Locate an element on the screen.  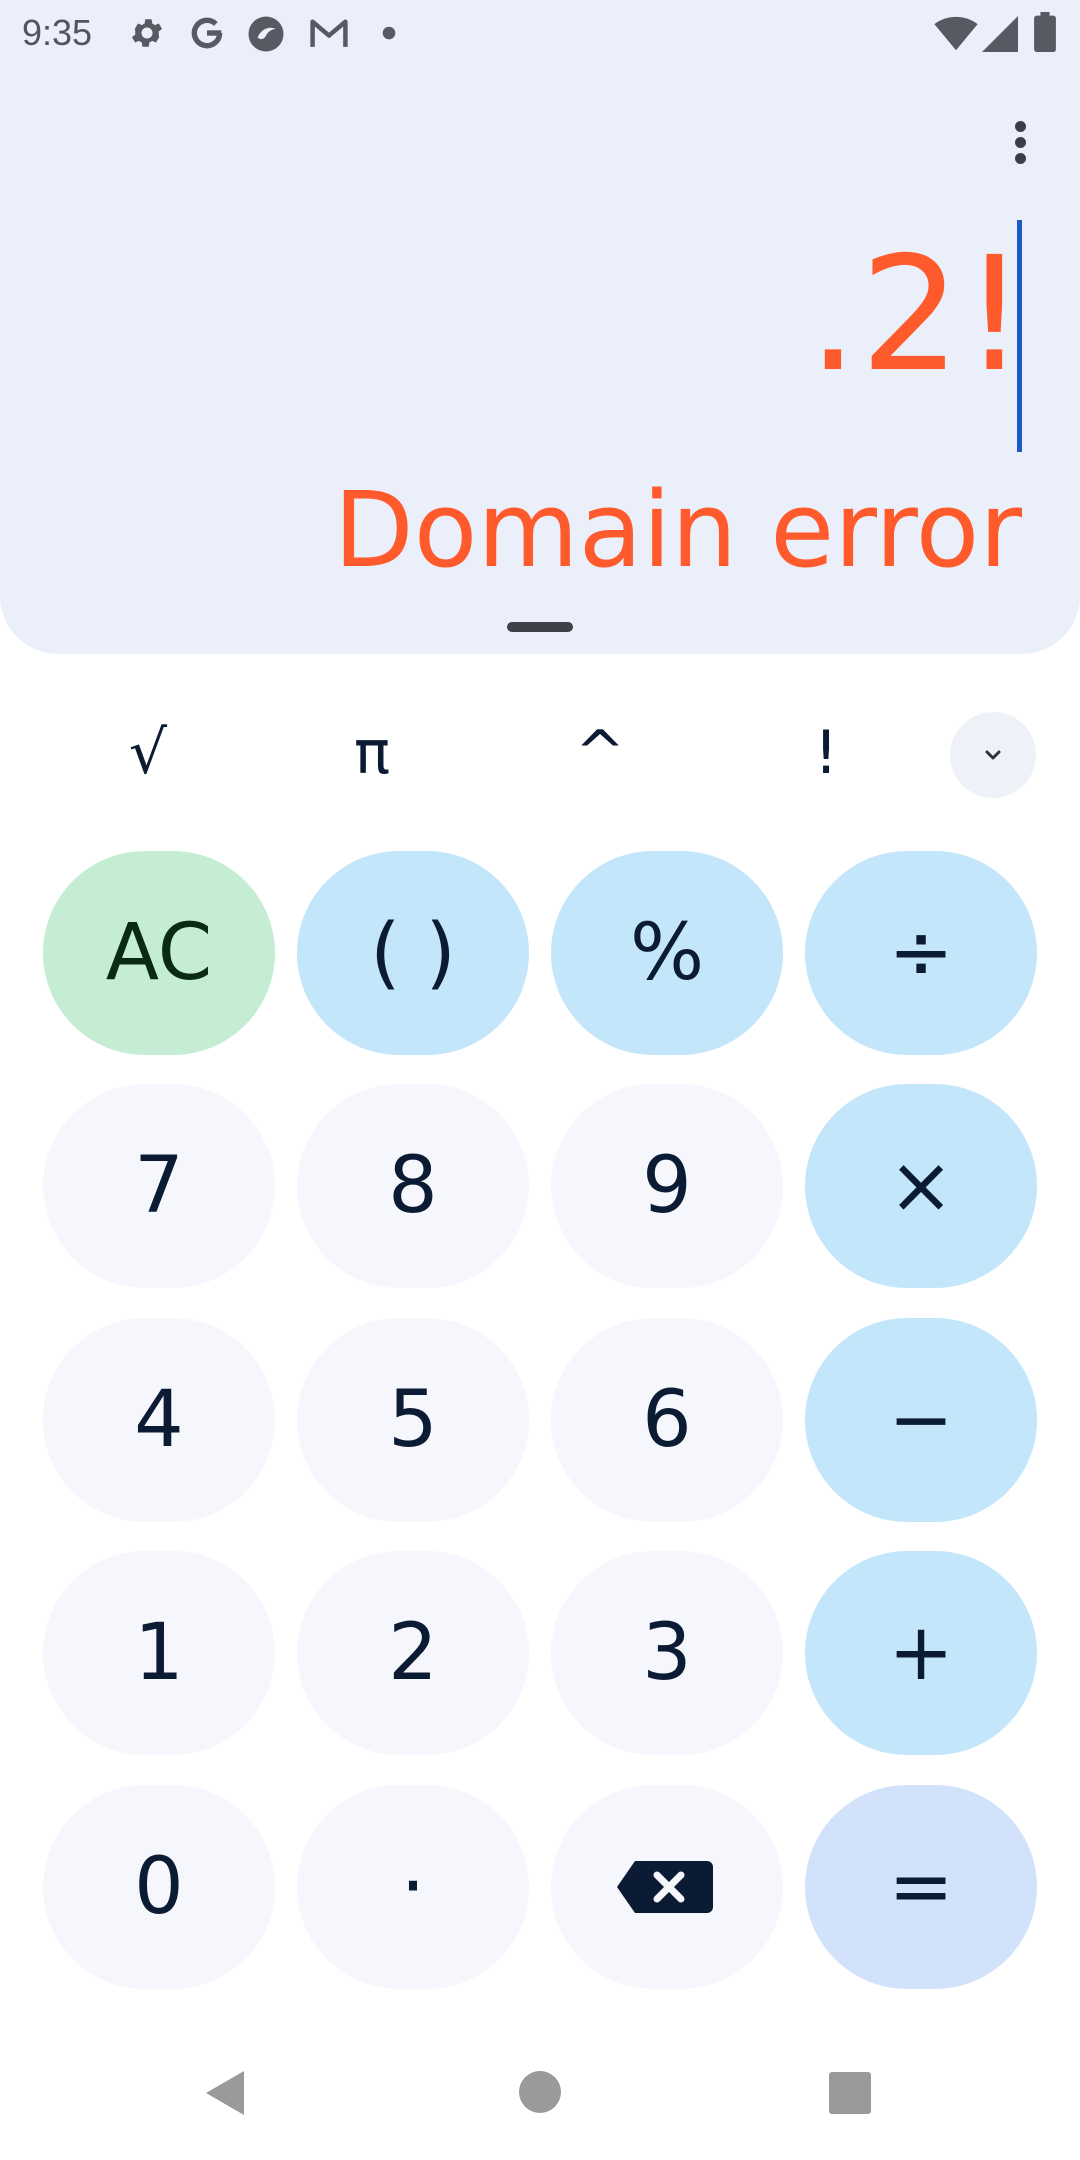
pi-button: π is located at coordinates (372, 753).